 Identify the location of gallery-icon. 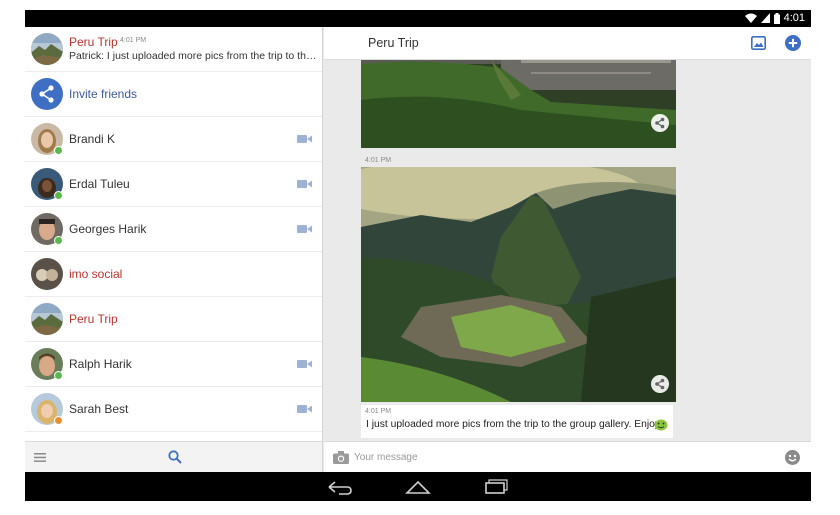
(758, 43).